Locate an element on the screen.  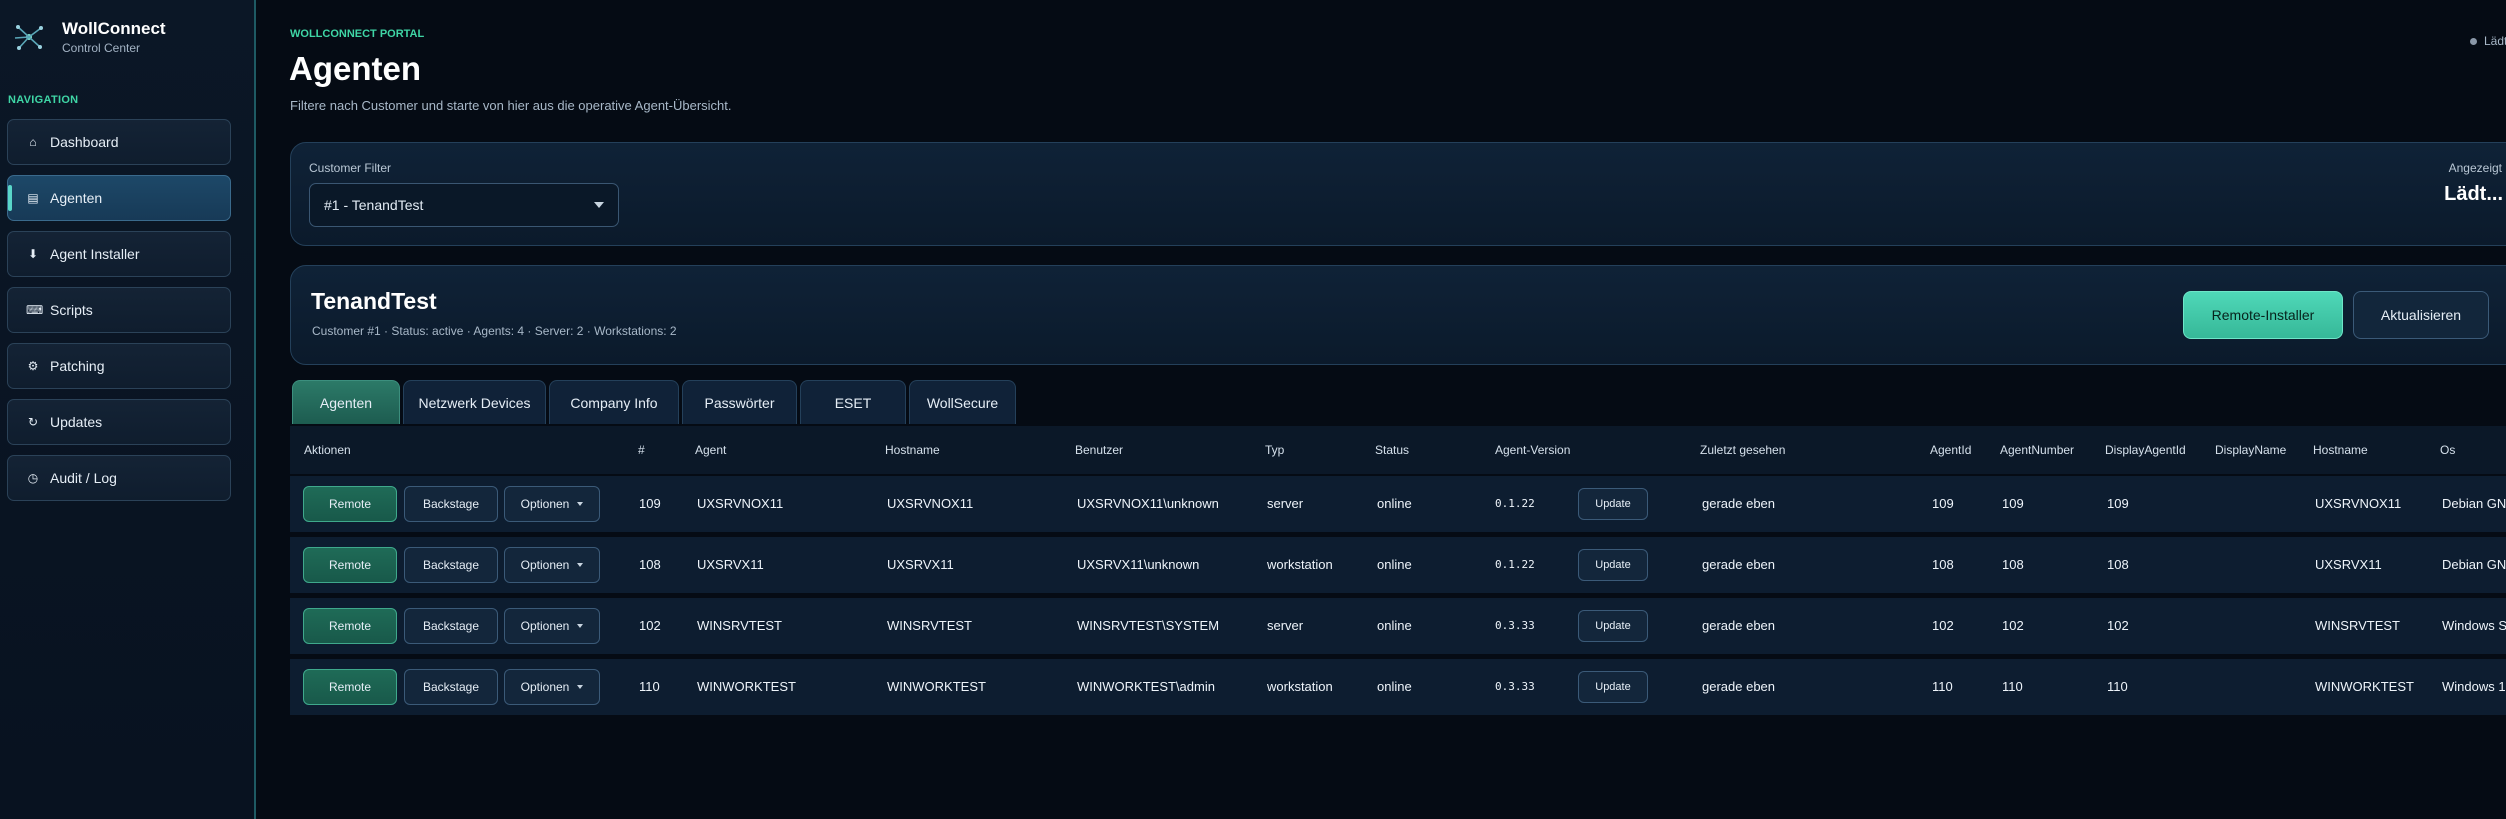
download-icon: ⬇ is located at coordinates (33, 254).